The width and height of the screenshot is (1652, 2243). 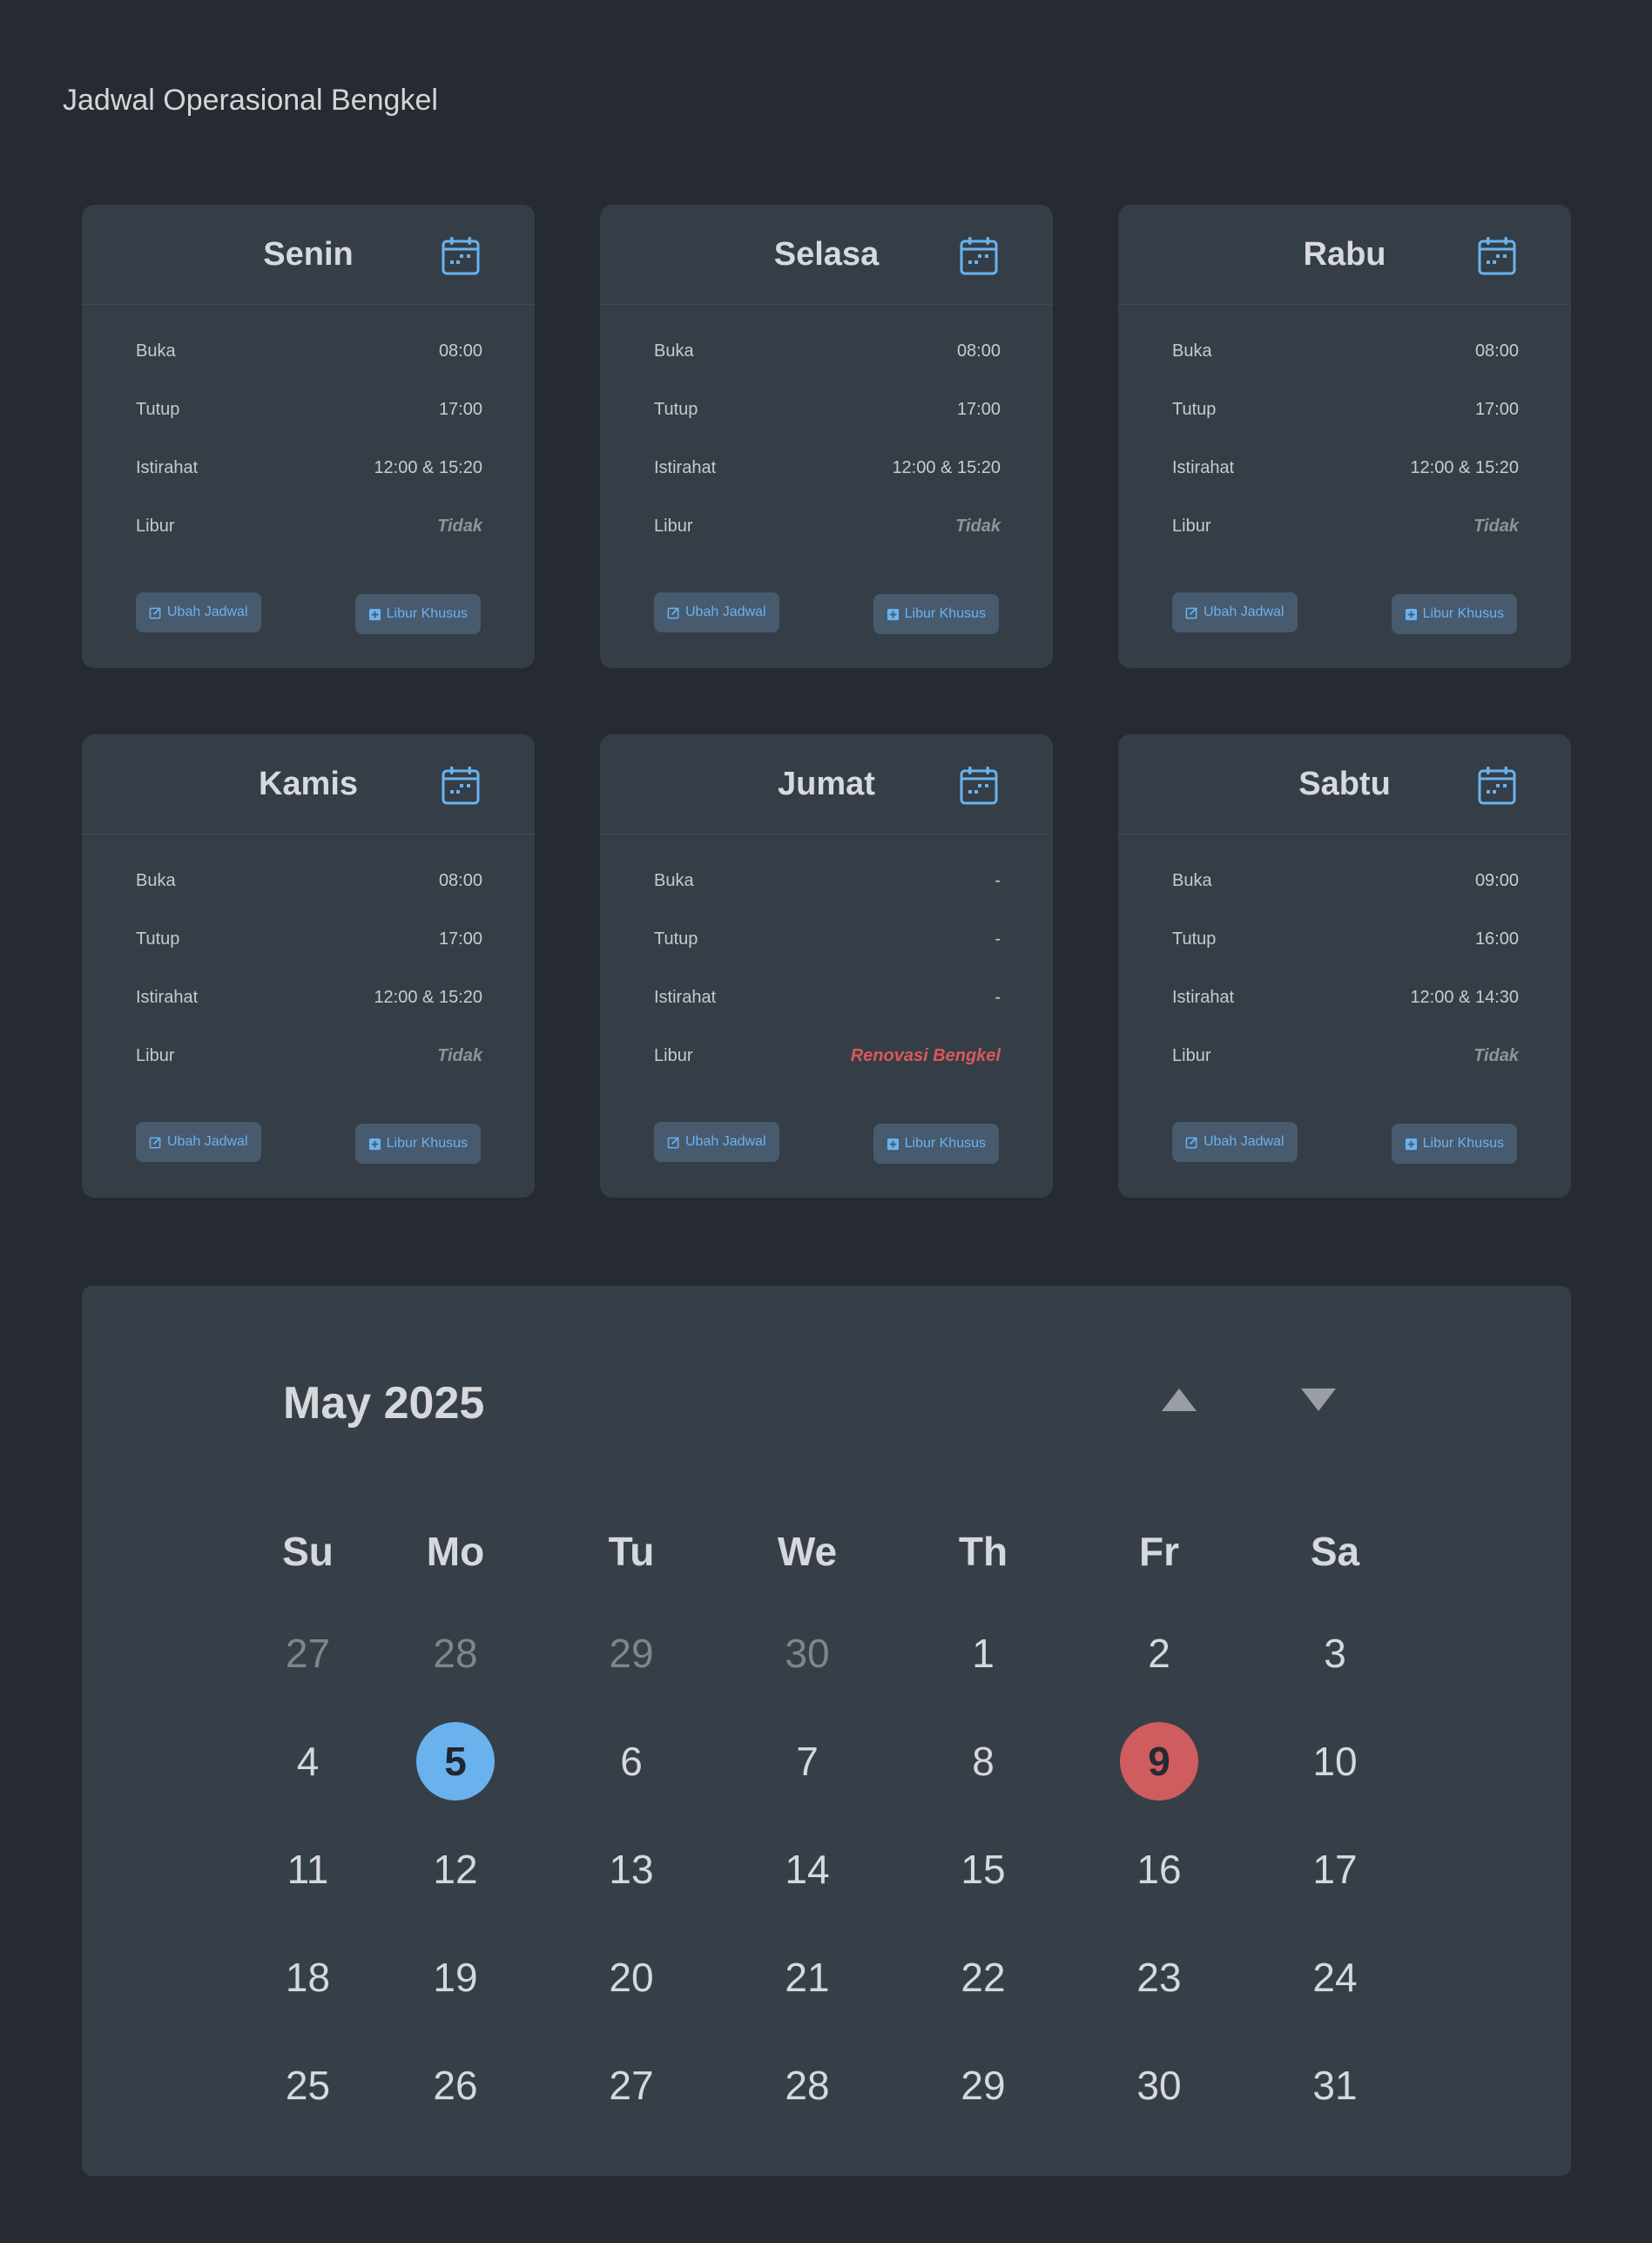 What do you see at coordinates (827, 940) in the screenshot?
I see `close-row: Tutup -` at bounding box center [827, 940].